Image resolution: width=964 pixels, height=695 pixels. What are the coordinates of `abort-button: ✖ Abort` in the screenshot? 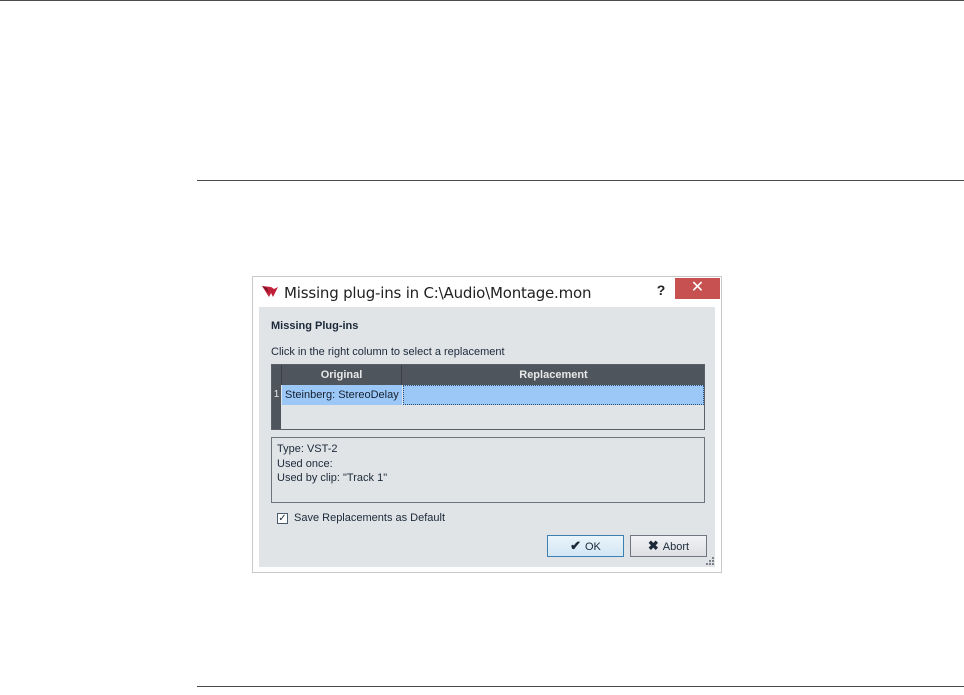 It's located at (668, 546).